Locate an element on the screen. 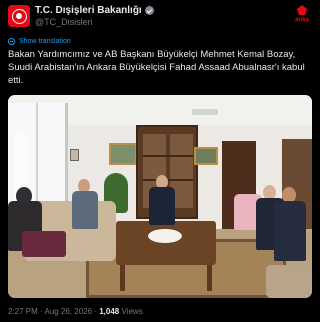 This screenshot has width=320, height=322. crescent-emblem-icon is located at coordinates (19, 16).